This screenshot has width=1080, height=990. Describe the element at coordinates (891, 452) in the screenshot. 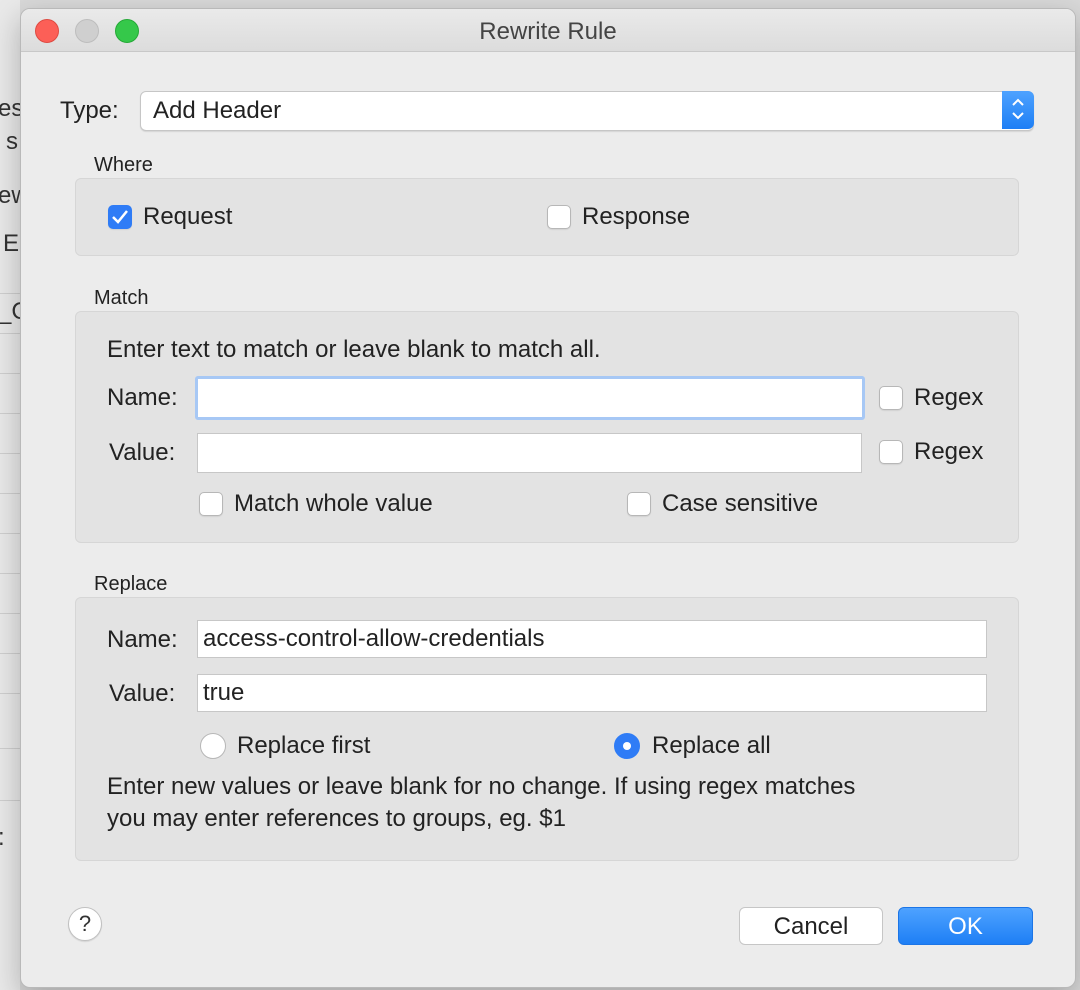

I see `match-value-regex-checkbox` at that location.